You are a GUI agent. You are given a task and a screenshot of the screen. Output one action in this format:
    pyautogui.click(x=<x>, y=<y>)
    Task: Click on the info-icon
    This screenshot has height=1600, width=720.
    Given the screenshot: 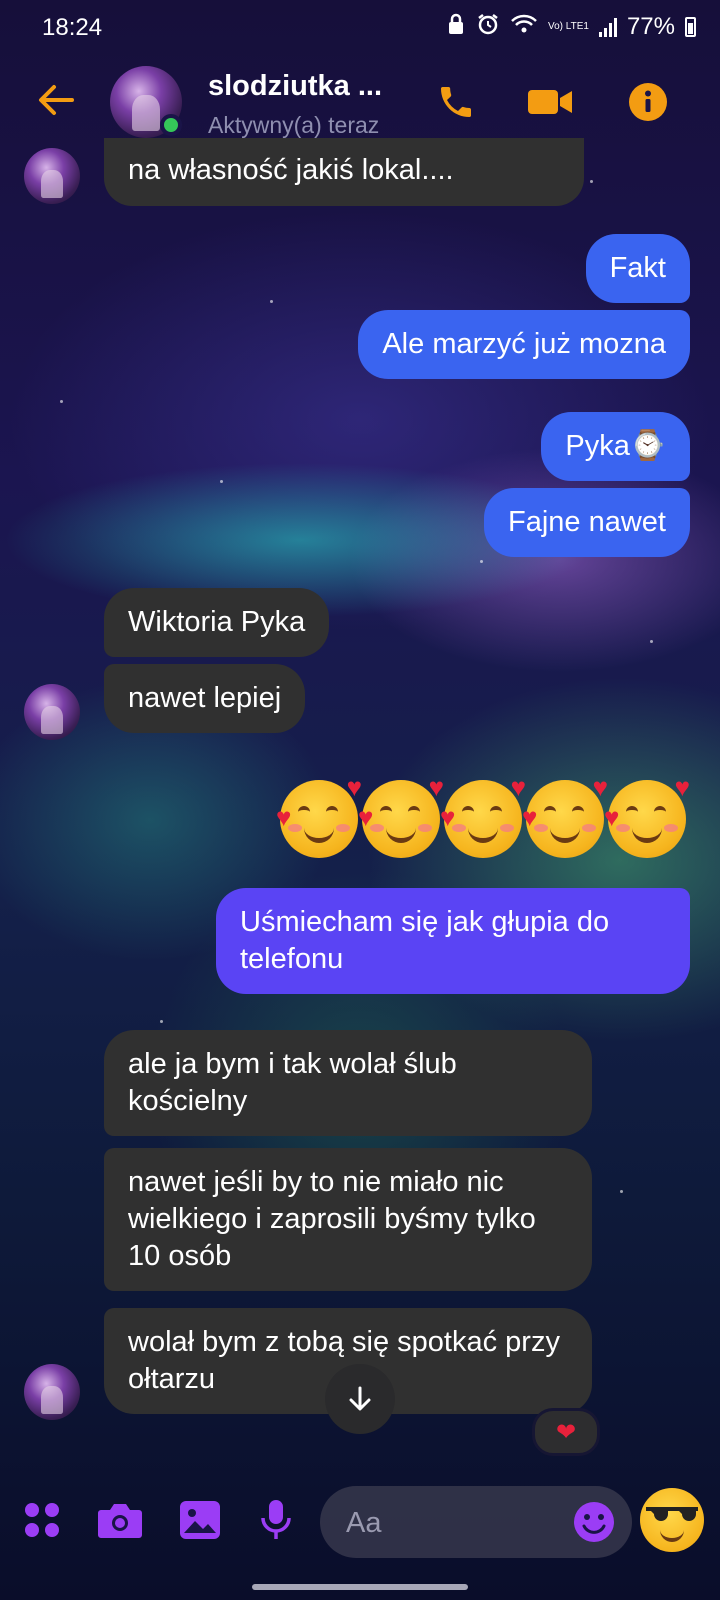 What is the action you would take?
    pyautogui.click(x=648, y=102)
    